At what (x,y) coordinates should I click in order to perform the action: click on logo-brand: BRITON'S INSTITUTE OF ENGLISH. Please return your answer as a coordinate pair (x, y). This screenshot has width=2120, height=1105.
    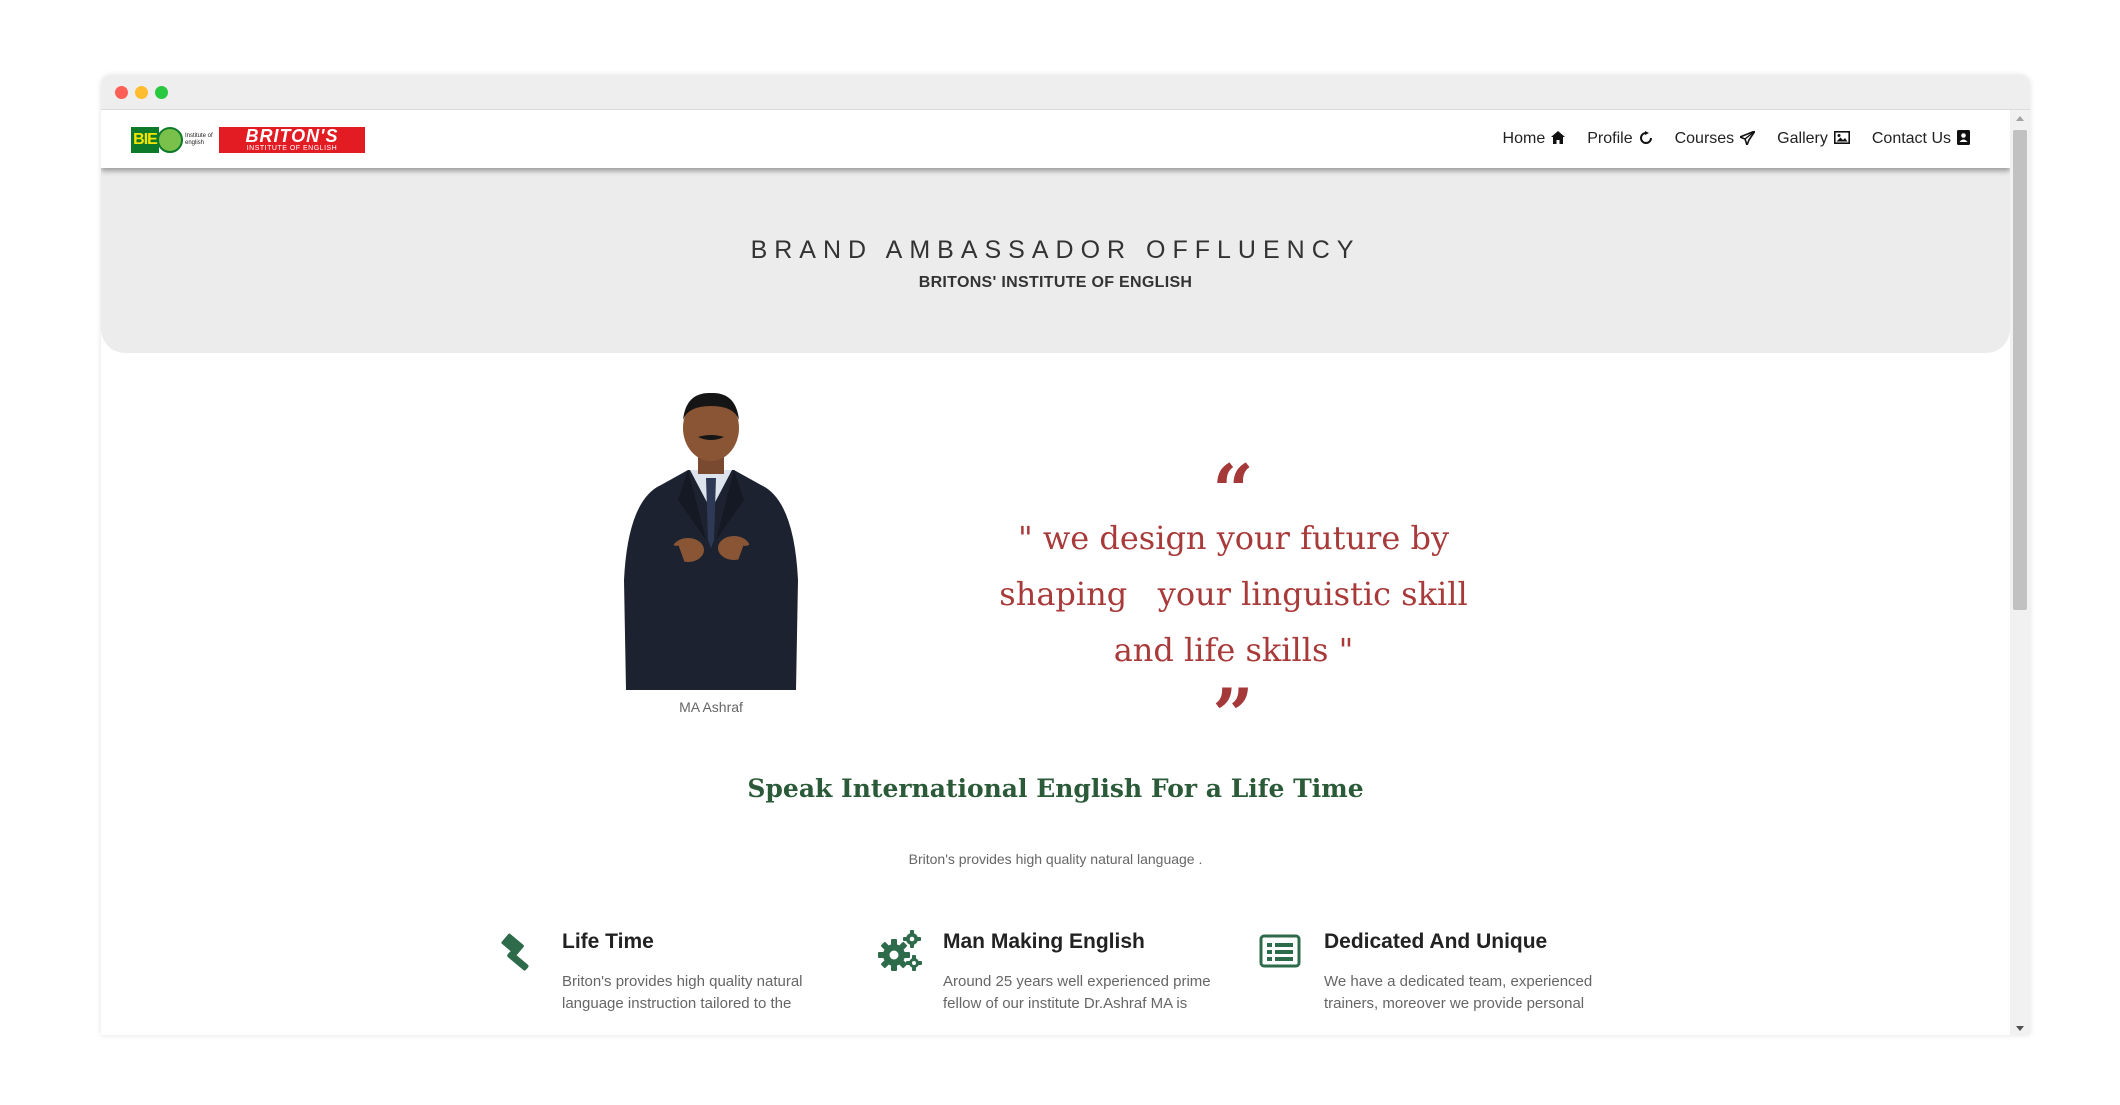
    Looking at the image, I should click on (292, 140).